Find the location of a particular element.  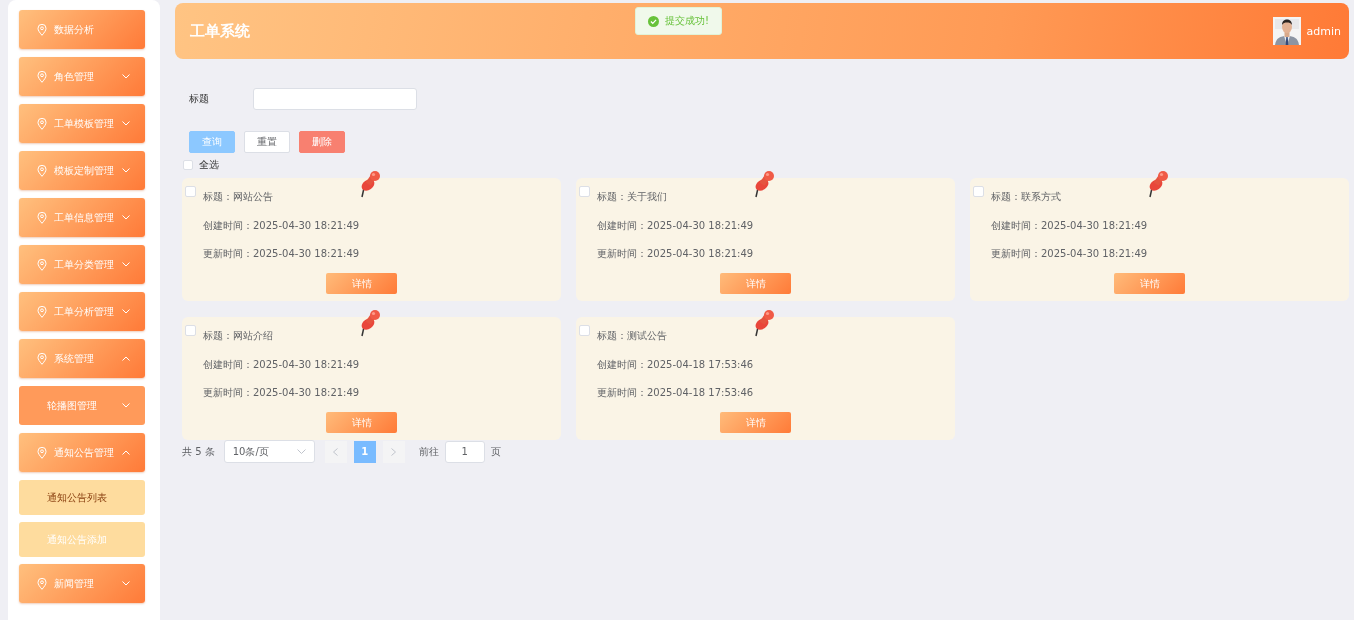

success-toast: 提交成功! is located at coordinates (678, 21).